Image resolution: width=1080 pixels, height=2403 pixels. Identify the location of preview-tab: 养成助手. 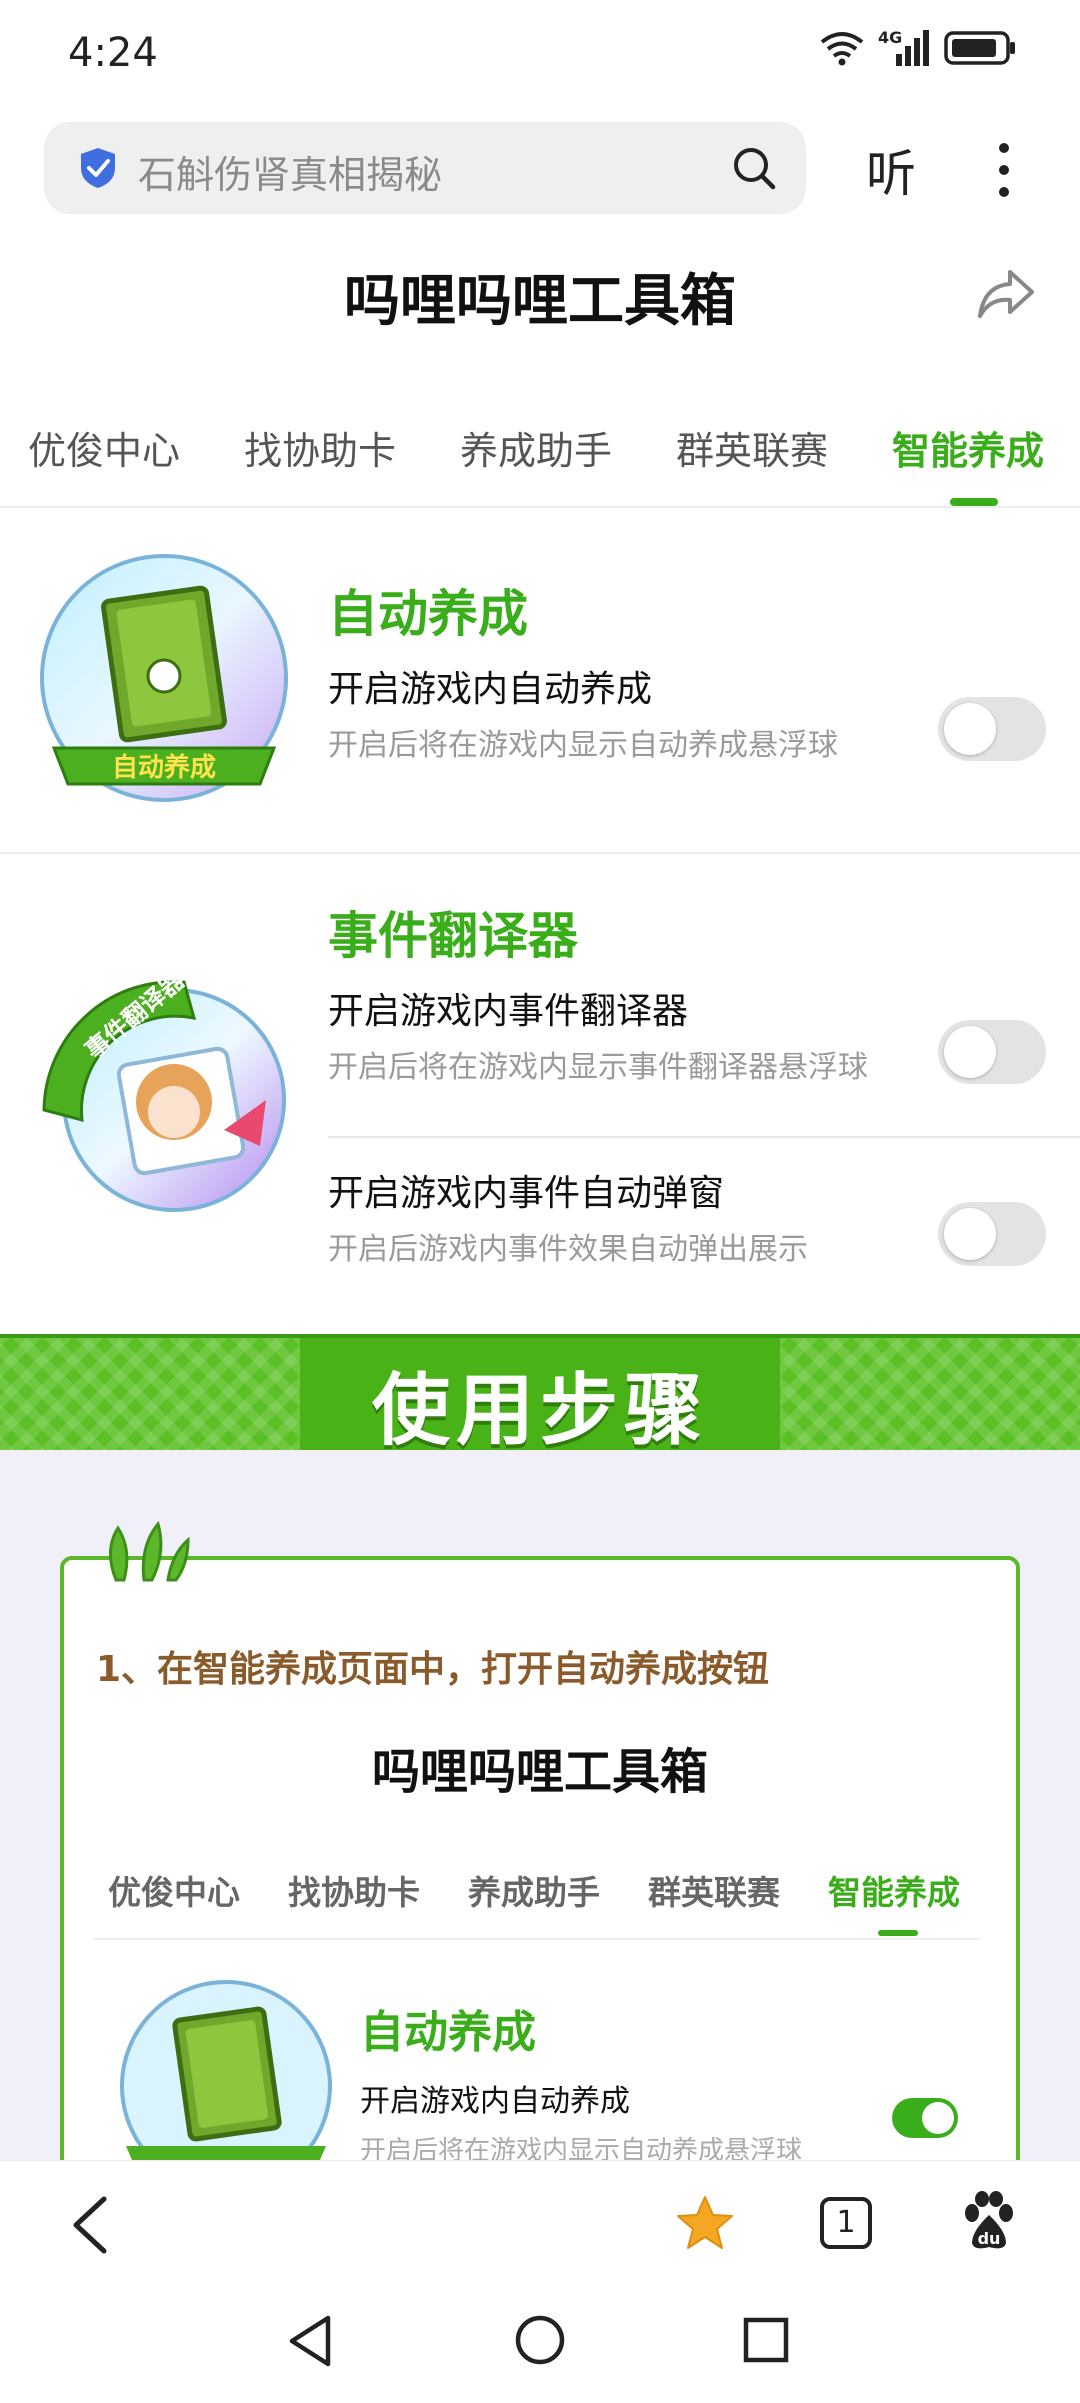
(534, 1892).